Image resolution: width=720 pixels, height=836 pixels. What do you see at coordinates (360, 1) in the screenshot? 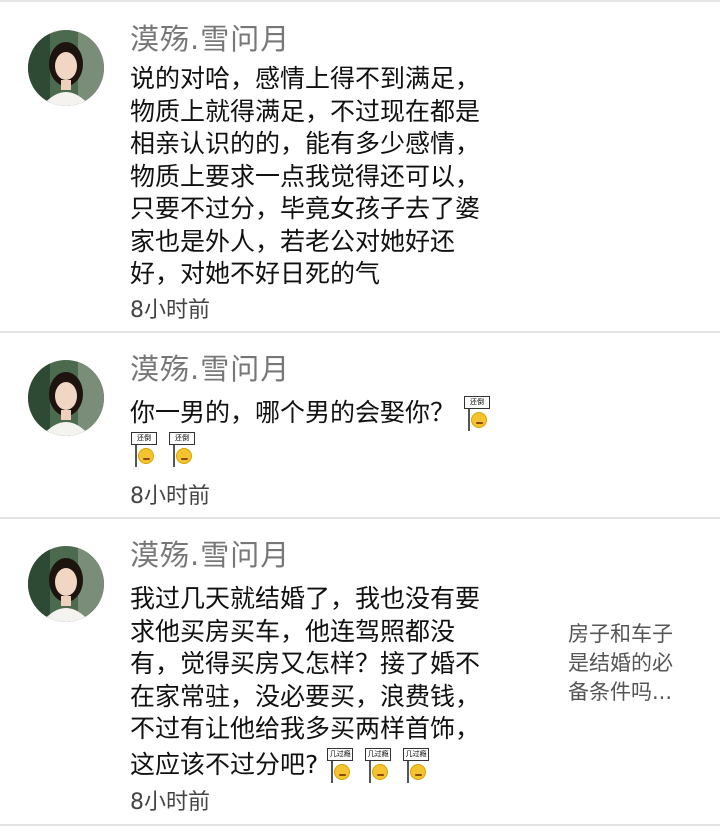
I see `top-divider` at bounding box center [360, 1].